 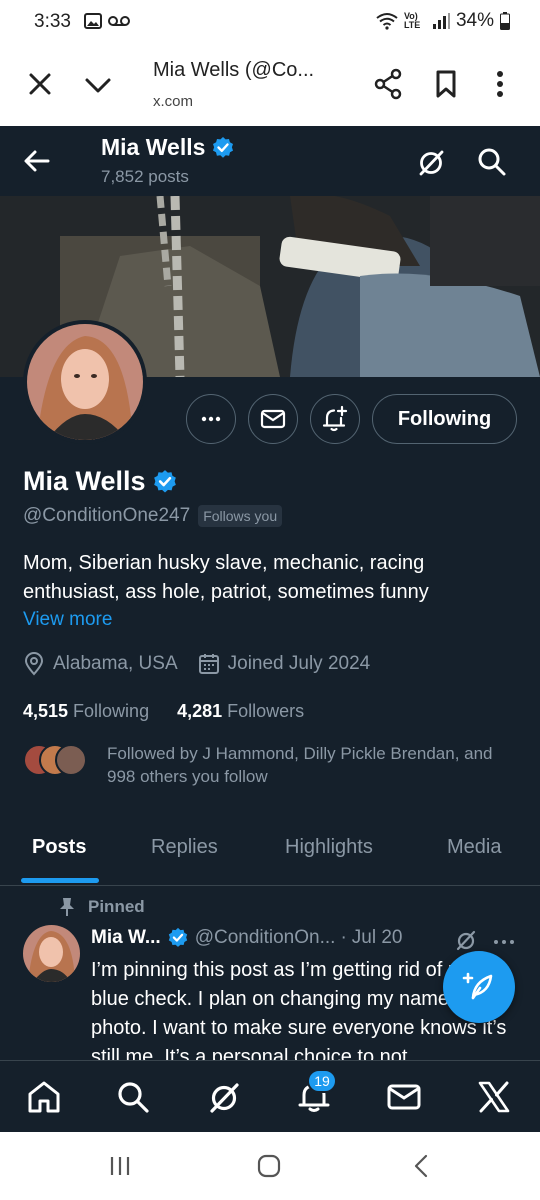 What do you see at coordinates (421, 1166) in the screenshot?
I see `back-button-icon` at bounding box center [421, 1166].